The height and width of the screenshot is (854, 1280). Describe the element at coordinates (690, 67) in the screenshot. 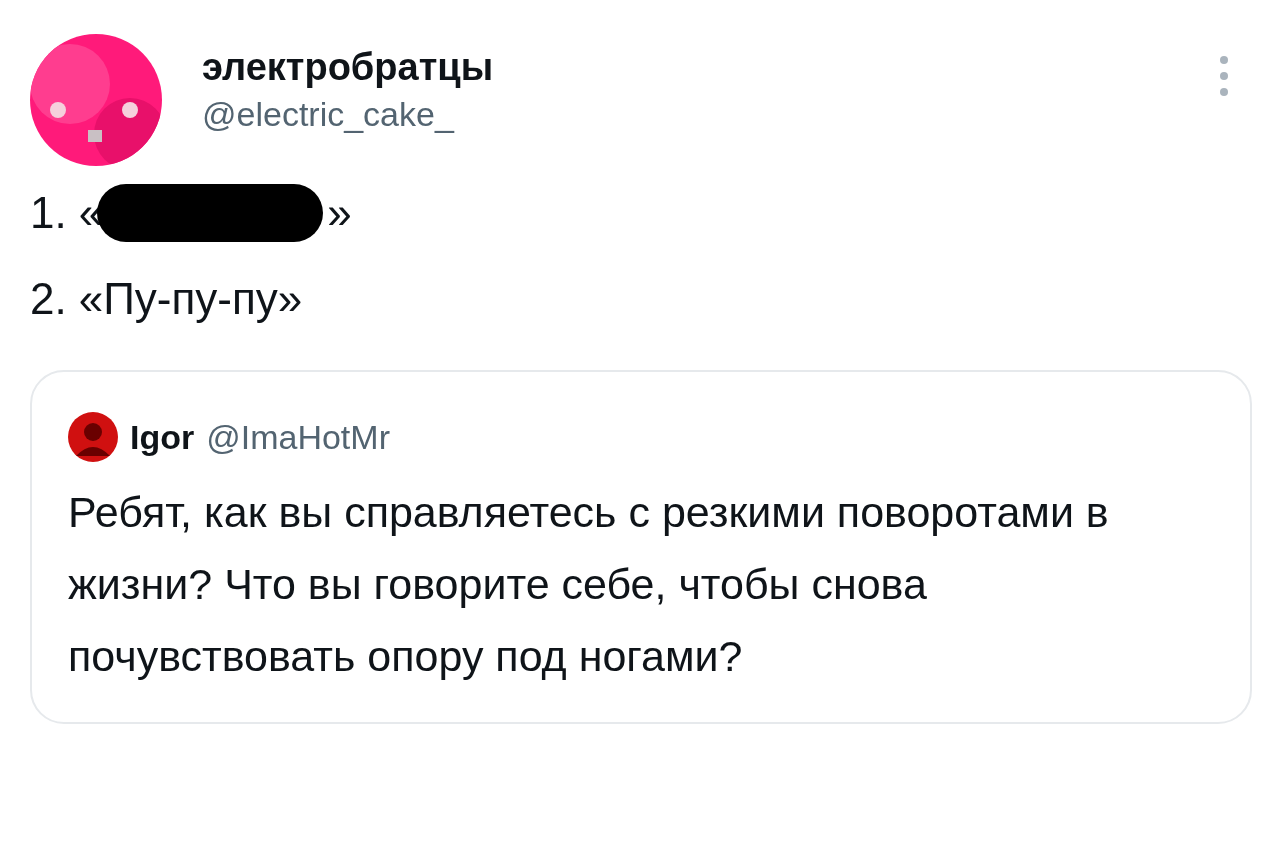

I see `author-name: электробратцы` at that location.